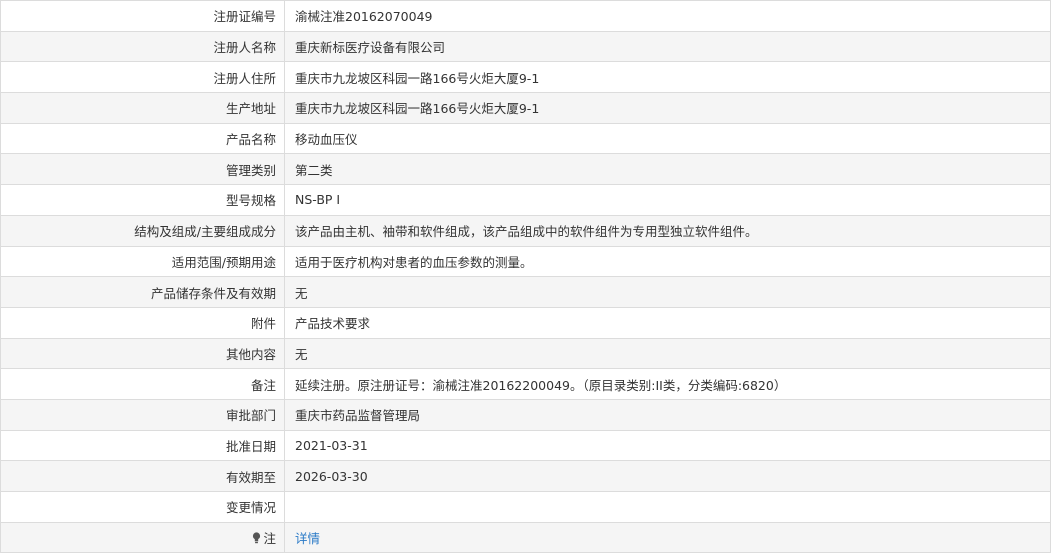 The width and height of the screenshot is (1052, 557). I want to click on table-row: 型号规格 NS-BP I, so click(525, 200).